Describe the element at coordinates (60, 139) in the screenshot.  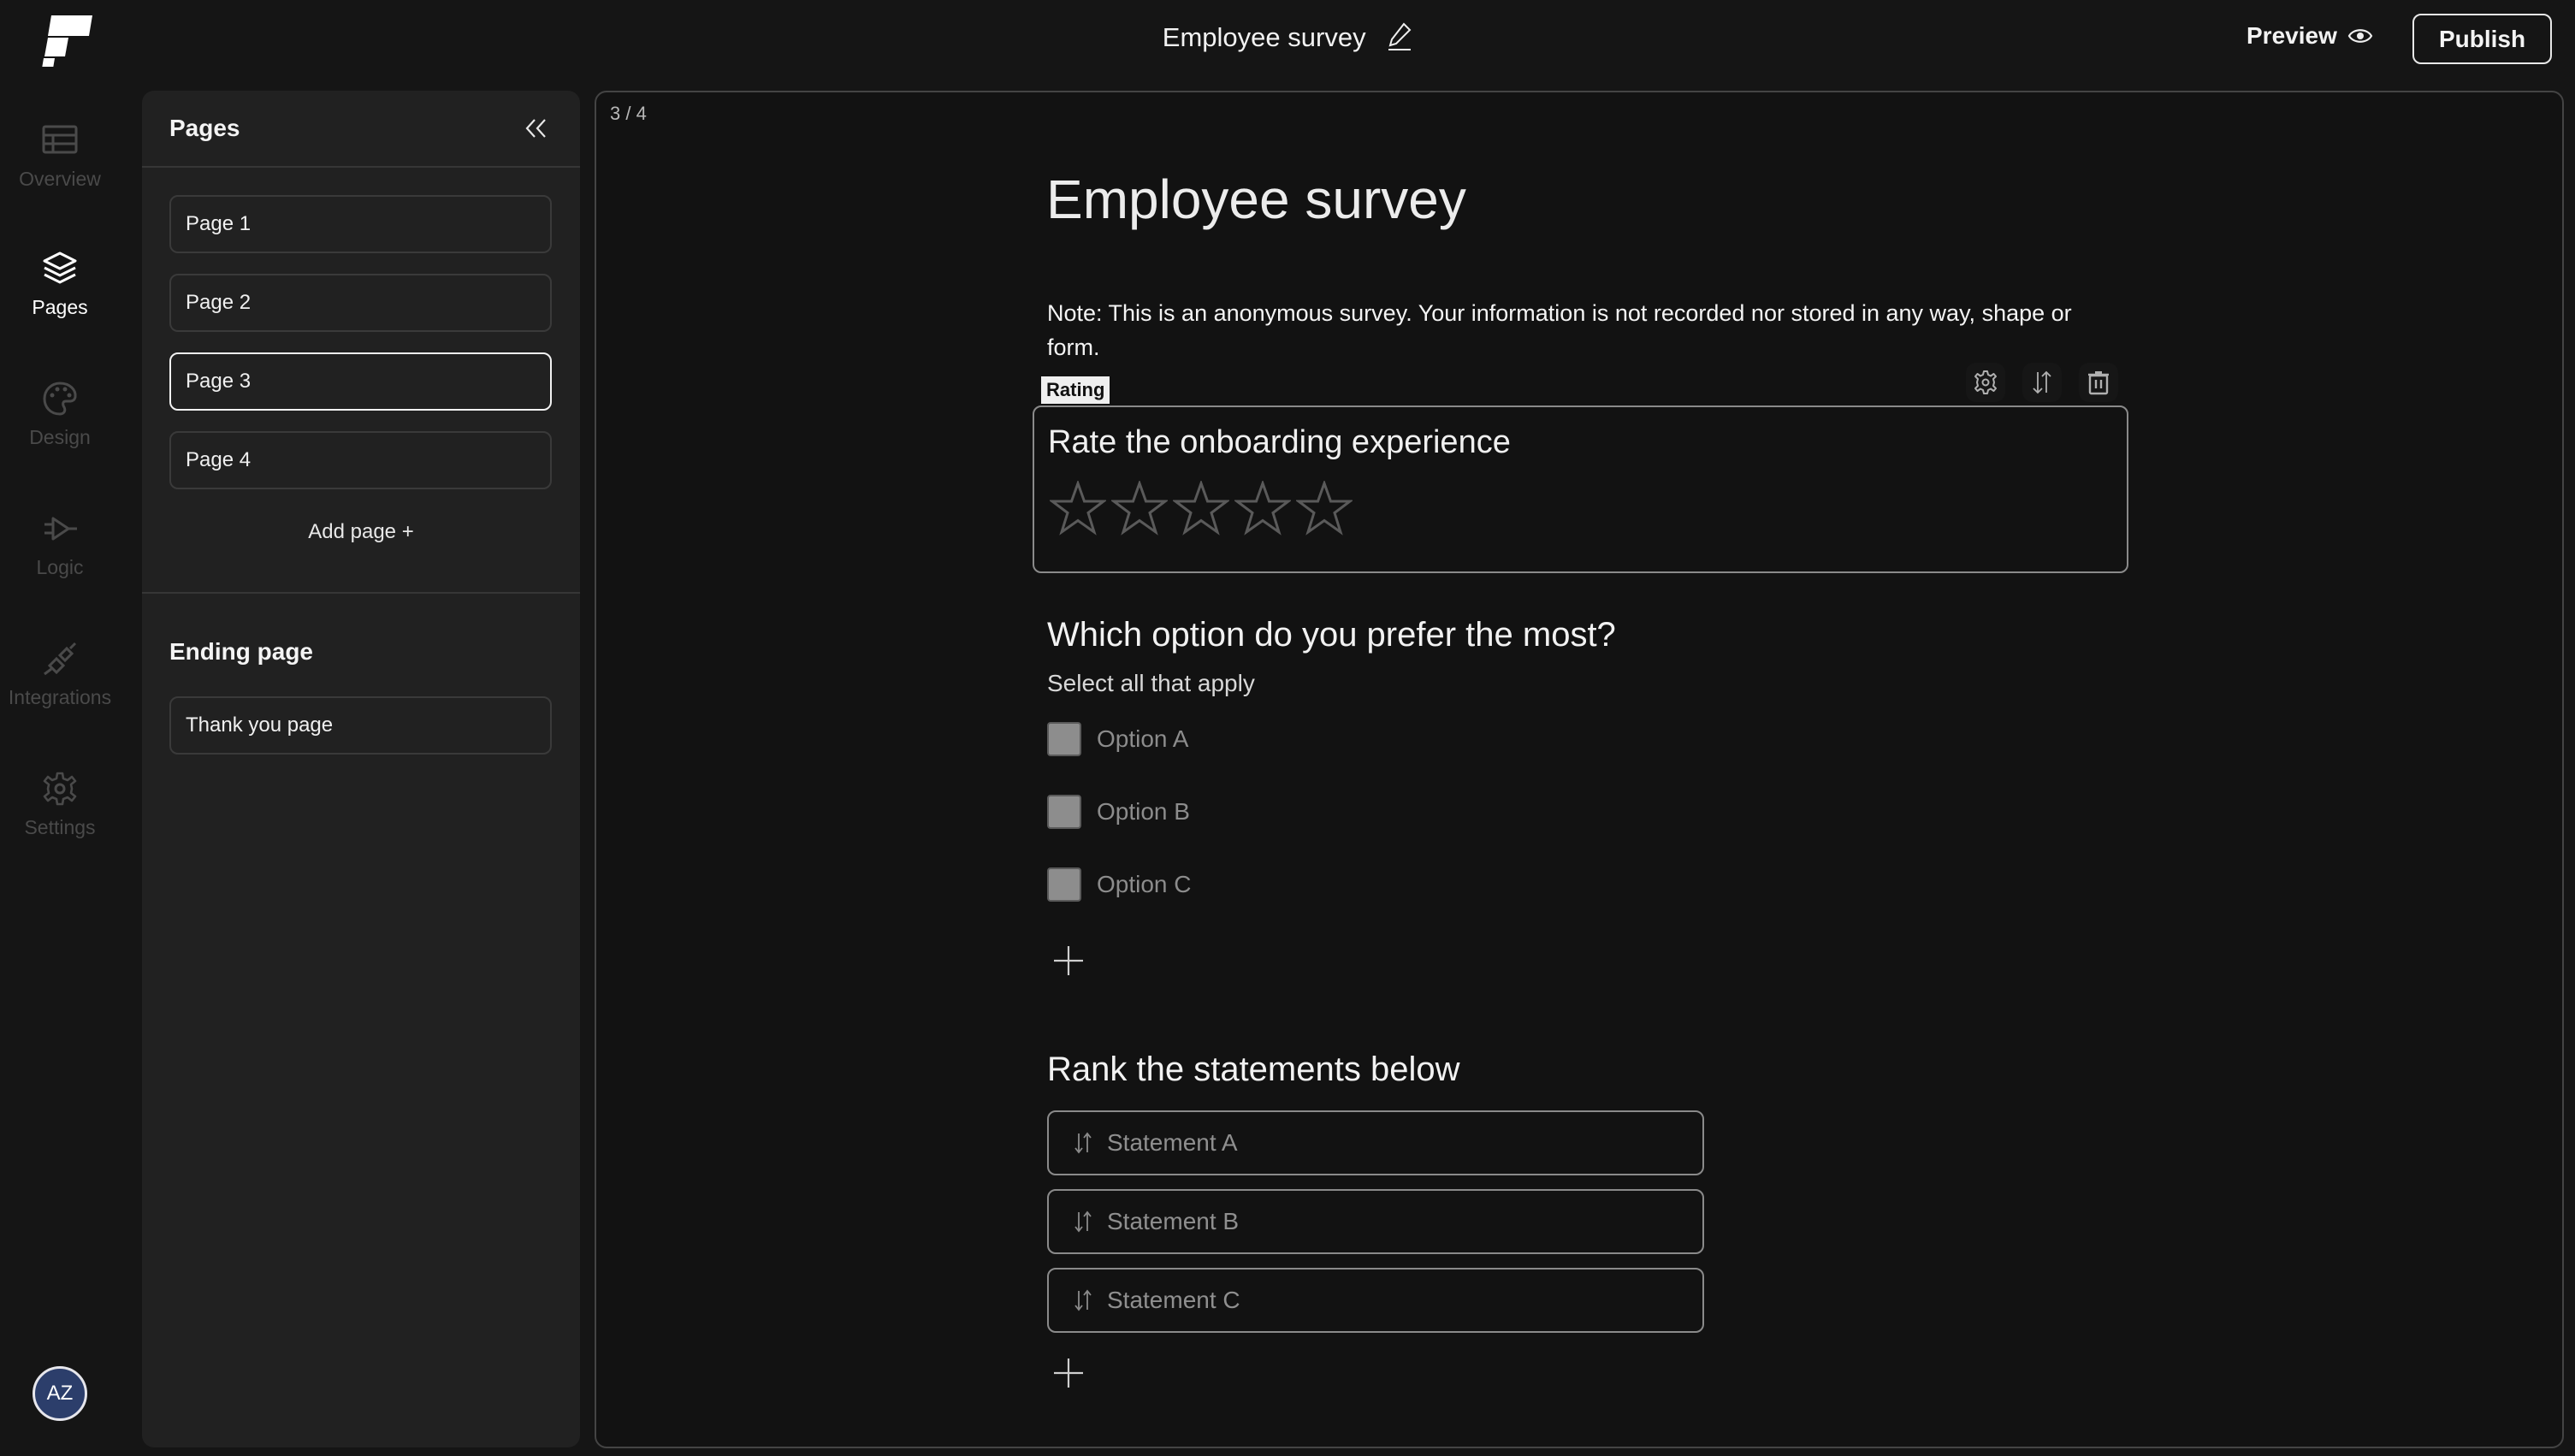
I see `table-icon` at that location.